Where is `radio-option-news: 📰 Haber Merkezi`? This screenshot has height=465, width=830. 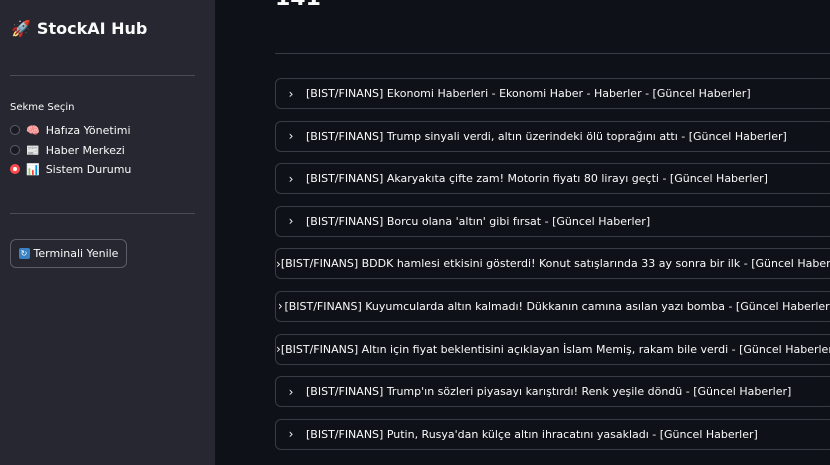
radio-option-news: 📰 Haber Merkezi is located at coordinates (67, 150).